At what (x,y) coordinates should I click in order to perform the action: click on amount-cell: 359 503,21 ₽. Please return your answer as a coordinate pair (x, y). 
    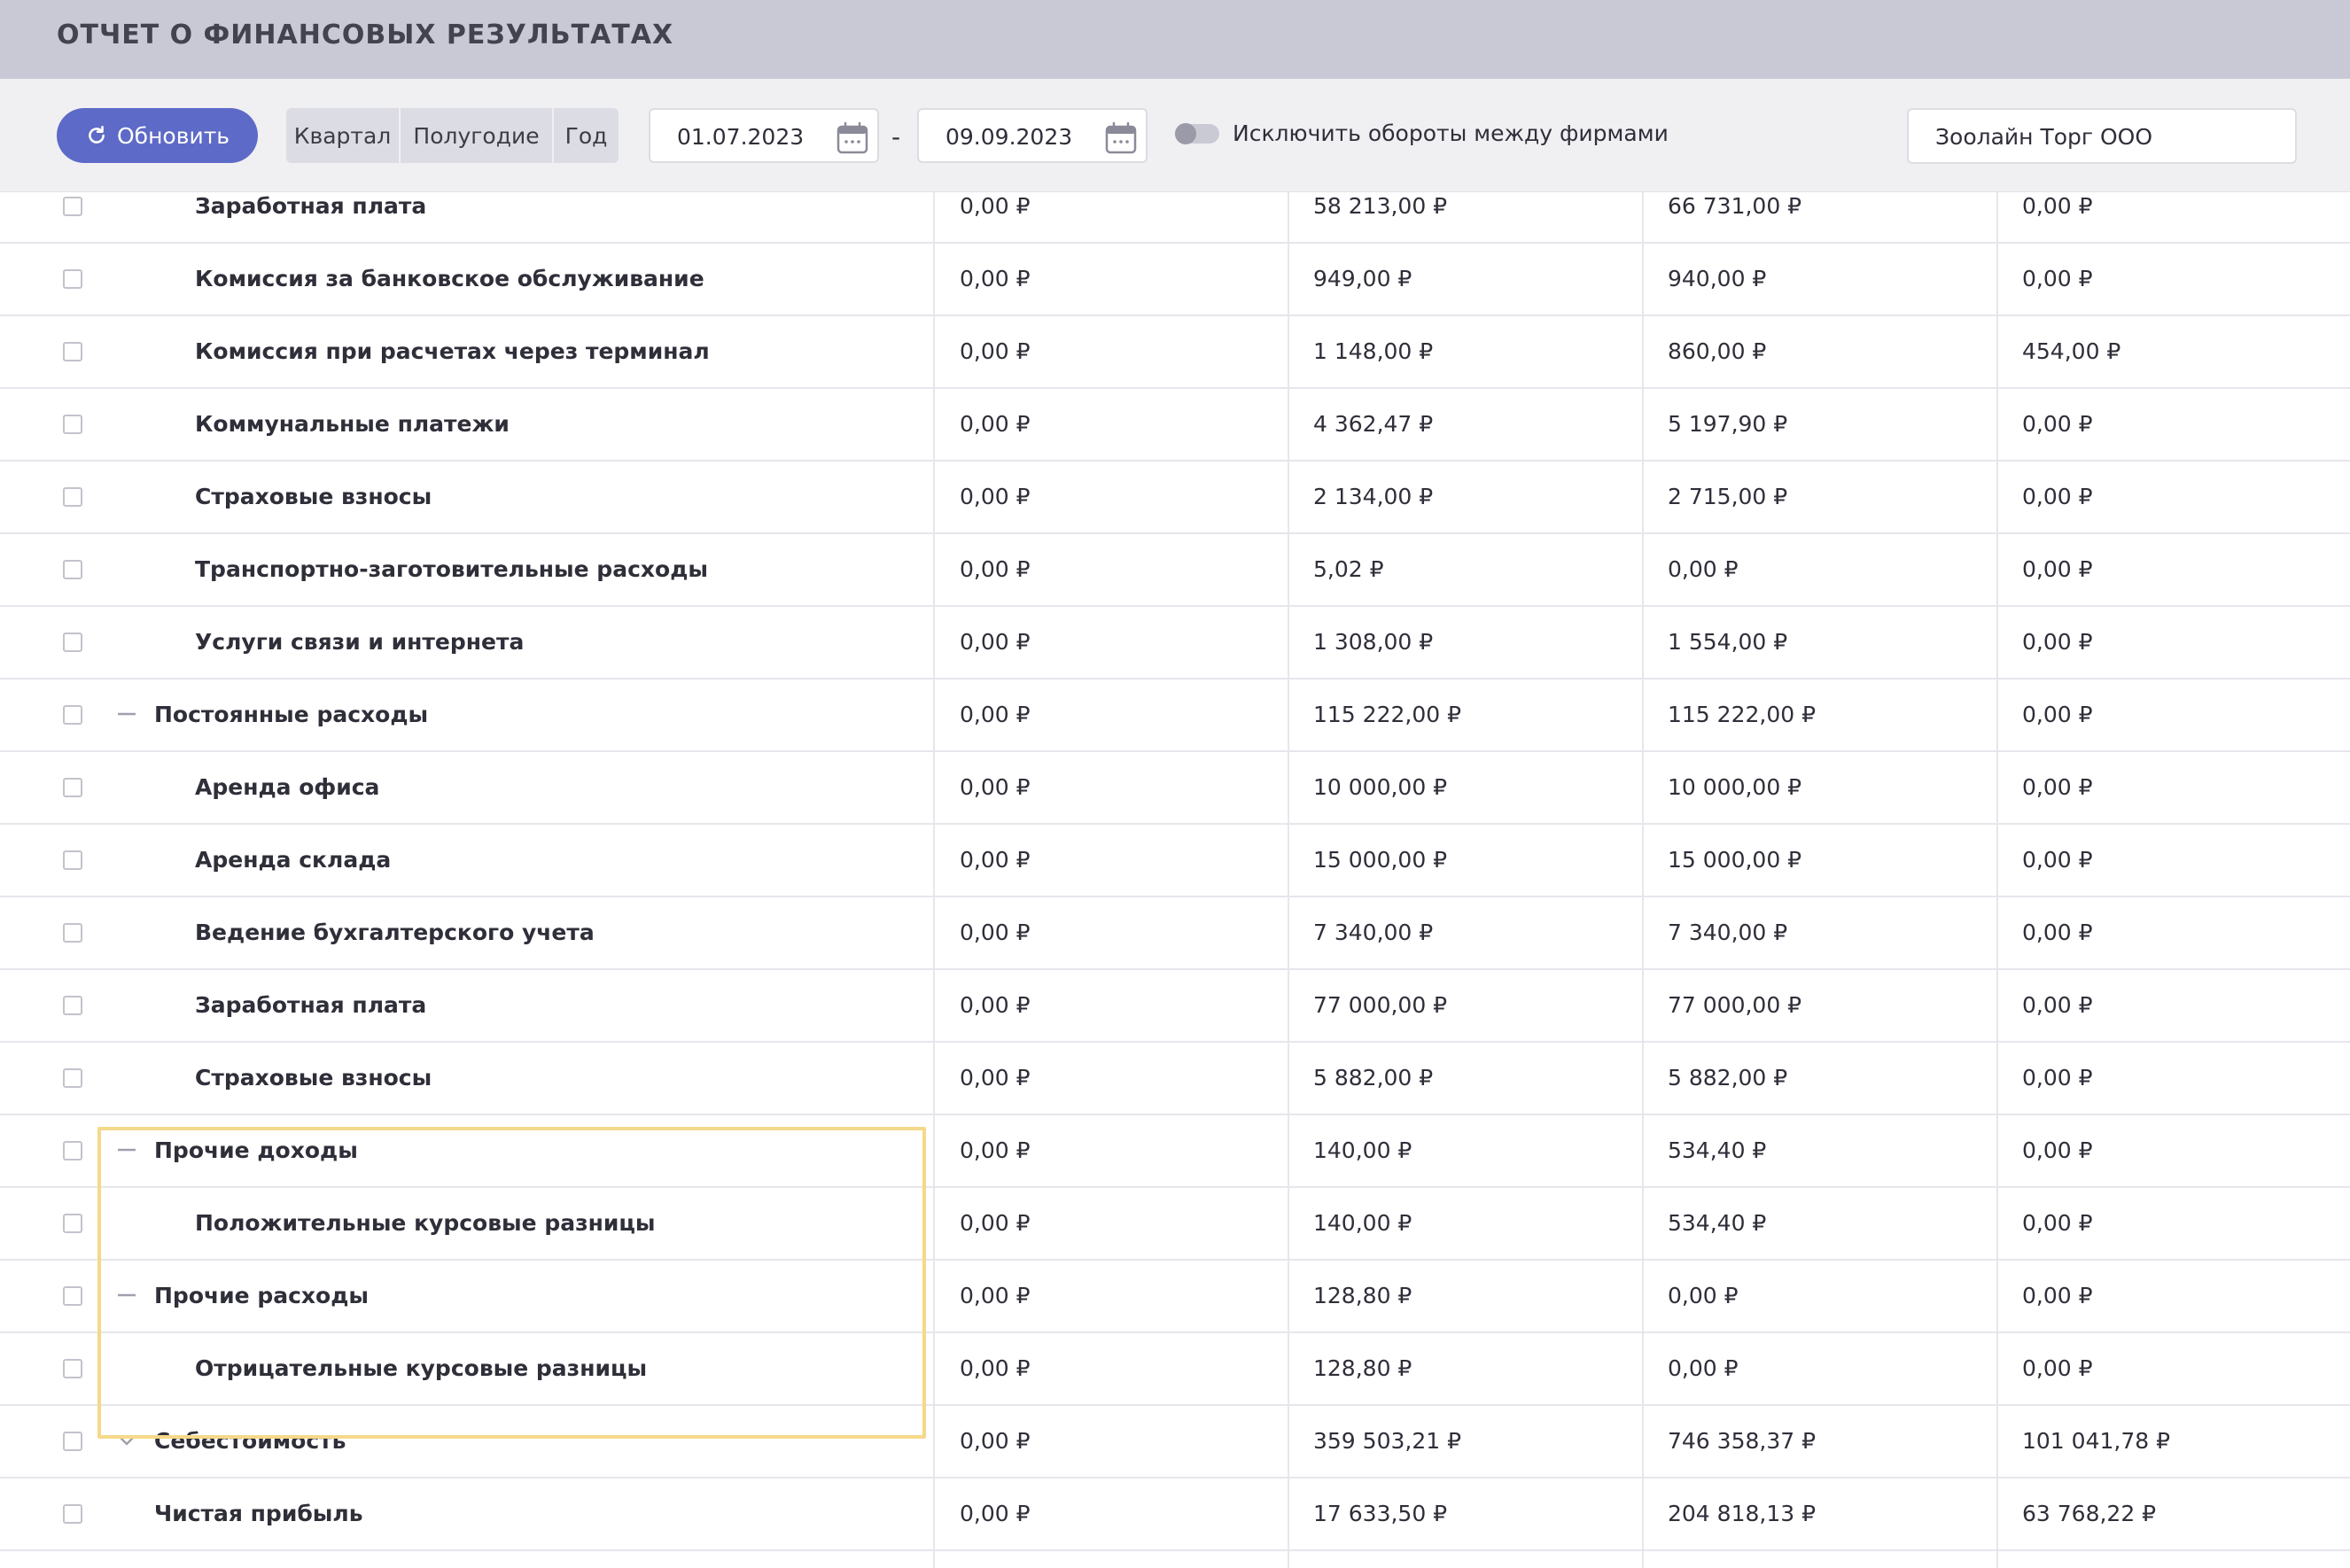
    Looking at the image, I should click on (1387, 1441).